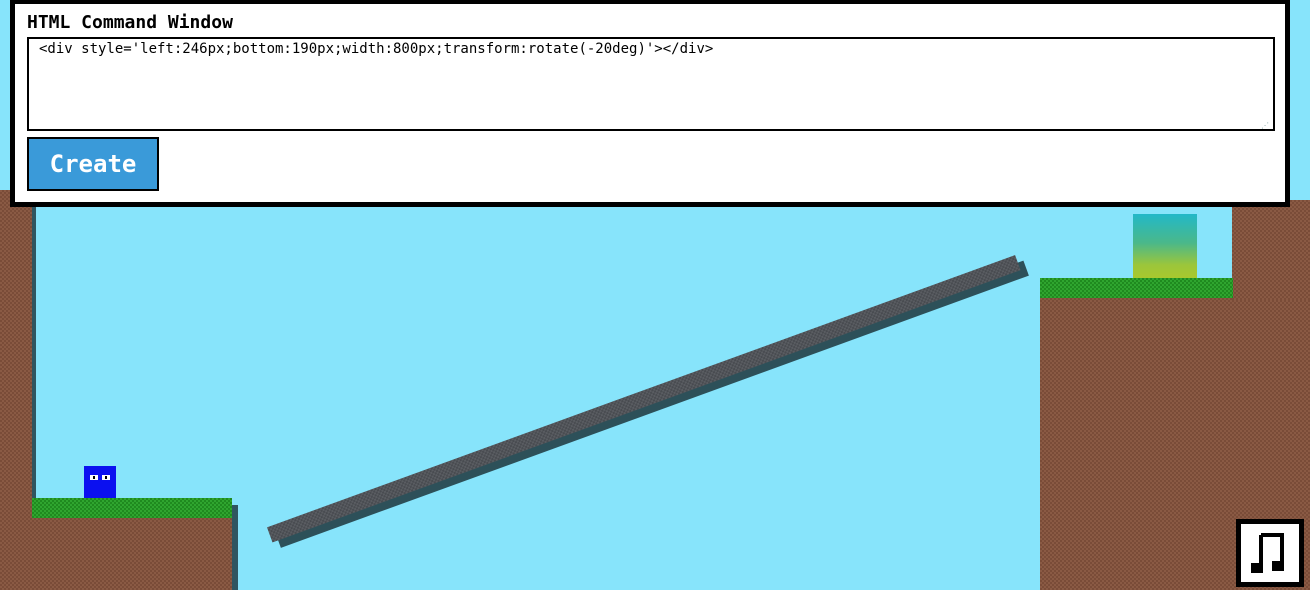  What do you see at coordinates (130, 22) in the screenshot?
I see `command-window-title: HTML Command Window` at bounding box center [130, 22].